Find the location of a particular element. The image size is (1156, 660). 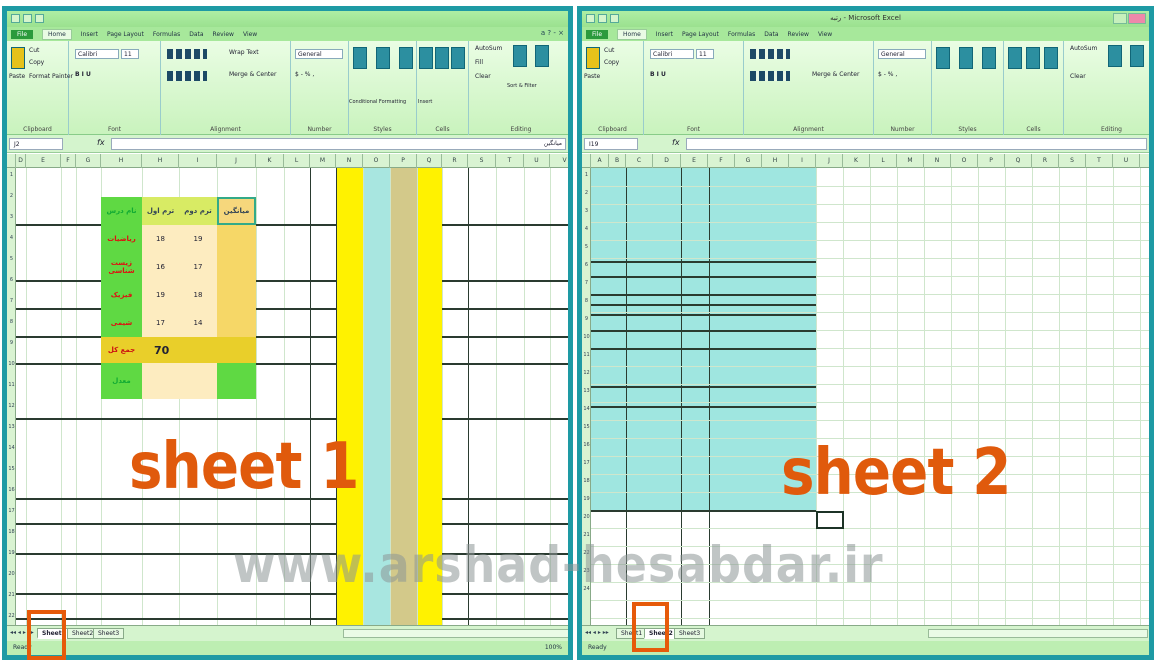

column-header: S is located at coordinates (482, 161).